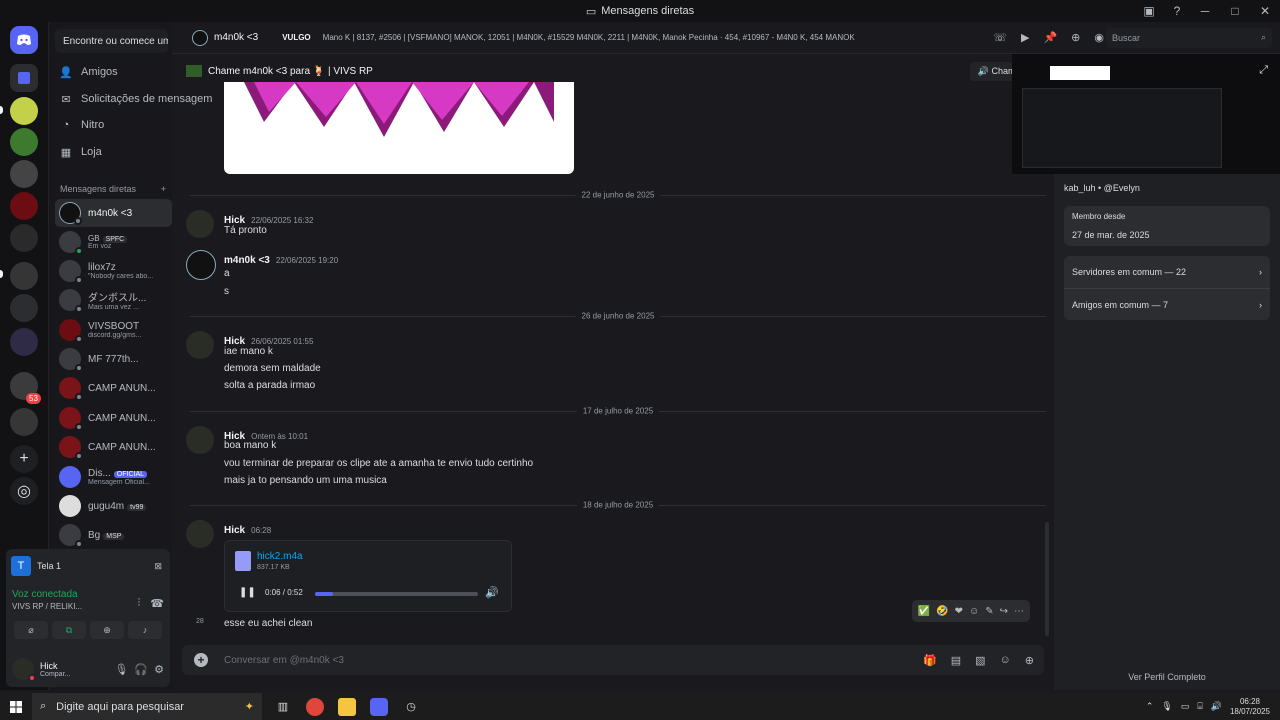  Describe the element at coordinates (492, 592) in the screenshot. I see `volume-icon: 🔊` at that location.